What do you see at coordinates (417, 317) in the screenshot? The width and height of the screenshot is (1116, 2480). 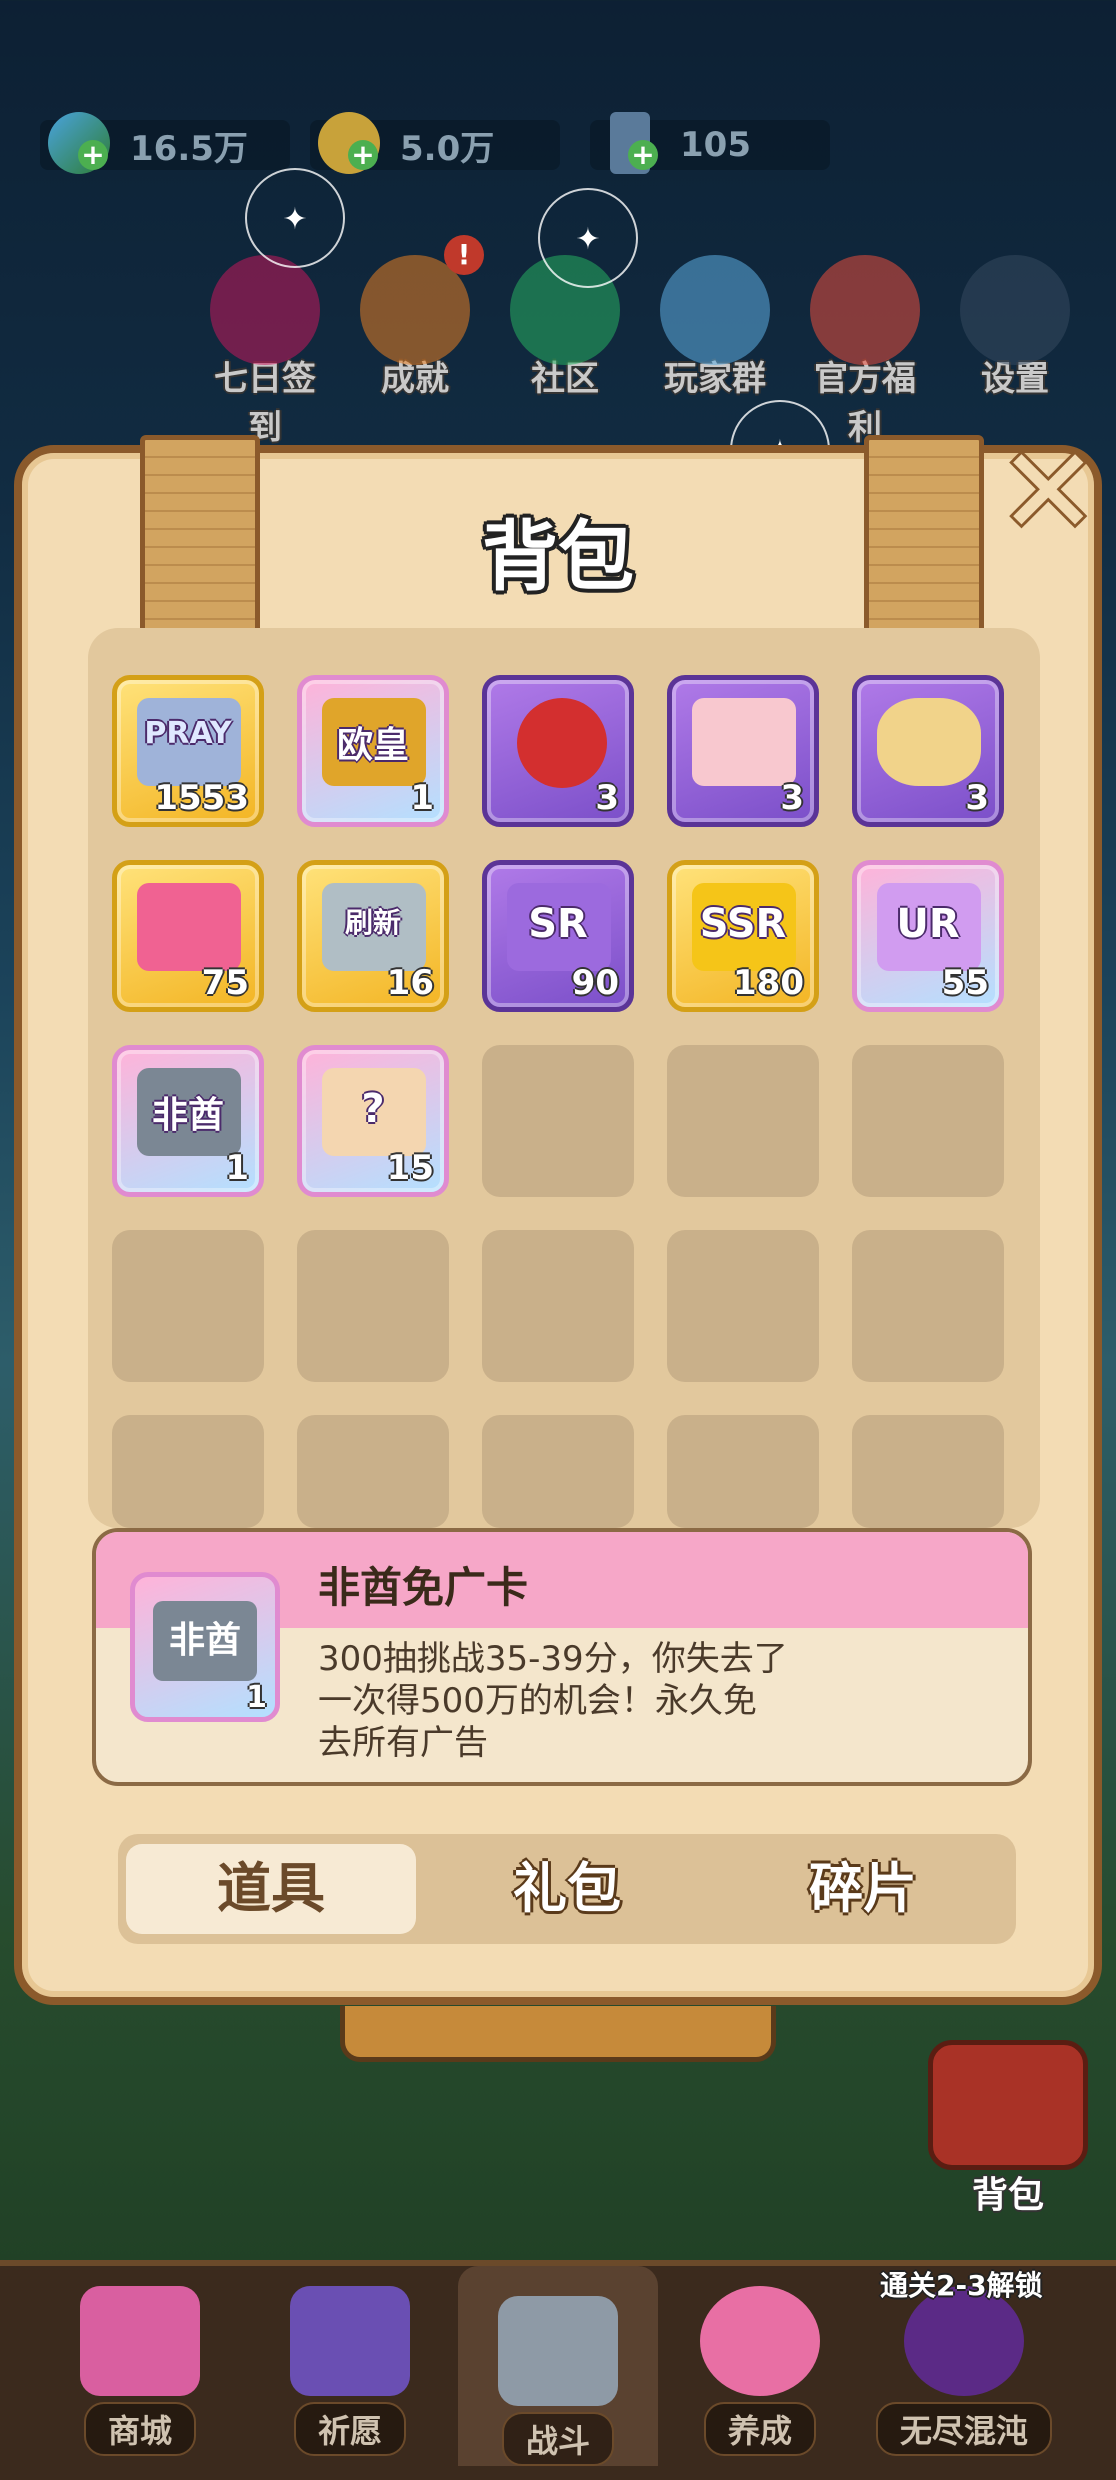 I see `menu-achievements: 成就 !` at bounding box center [417, 317].